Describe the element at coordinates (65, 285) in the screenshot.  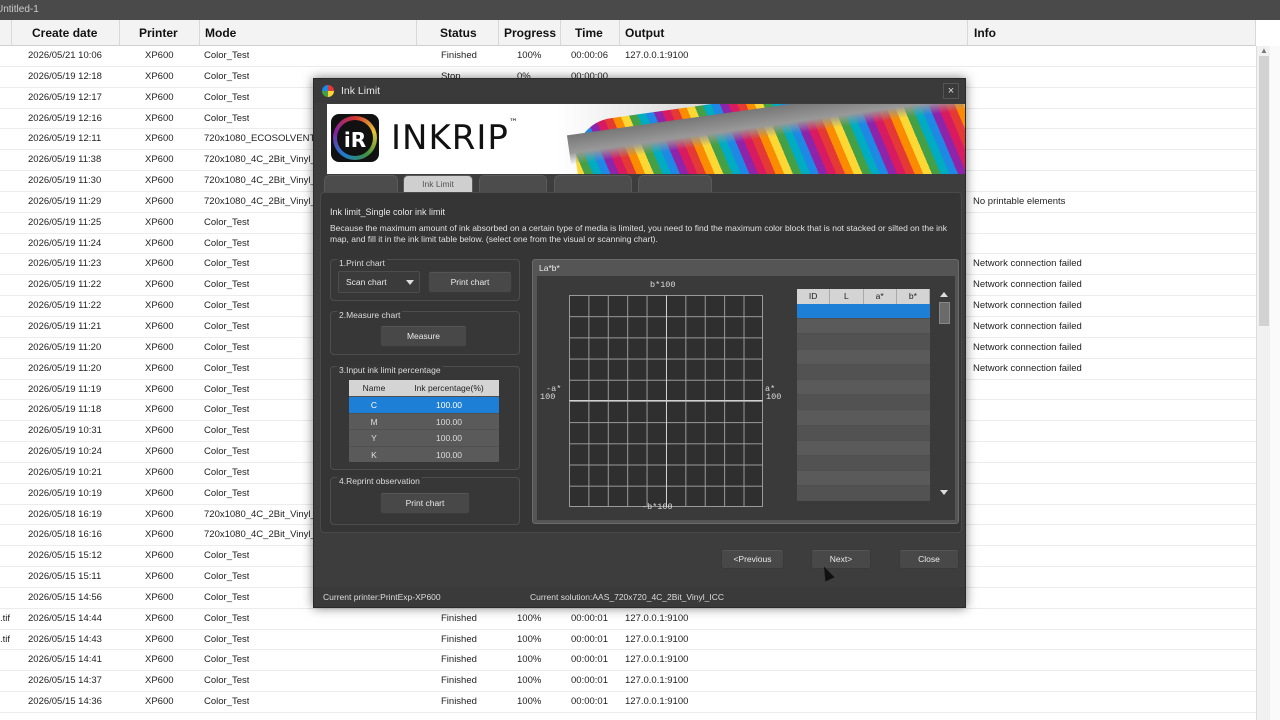
I see `row-create-date: 2026/05/19 11:22` at that location.